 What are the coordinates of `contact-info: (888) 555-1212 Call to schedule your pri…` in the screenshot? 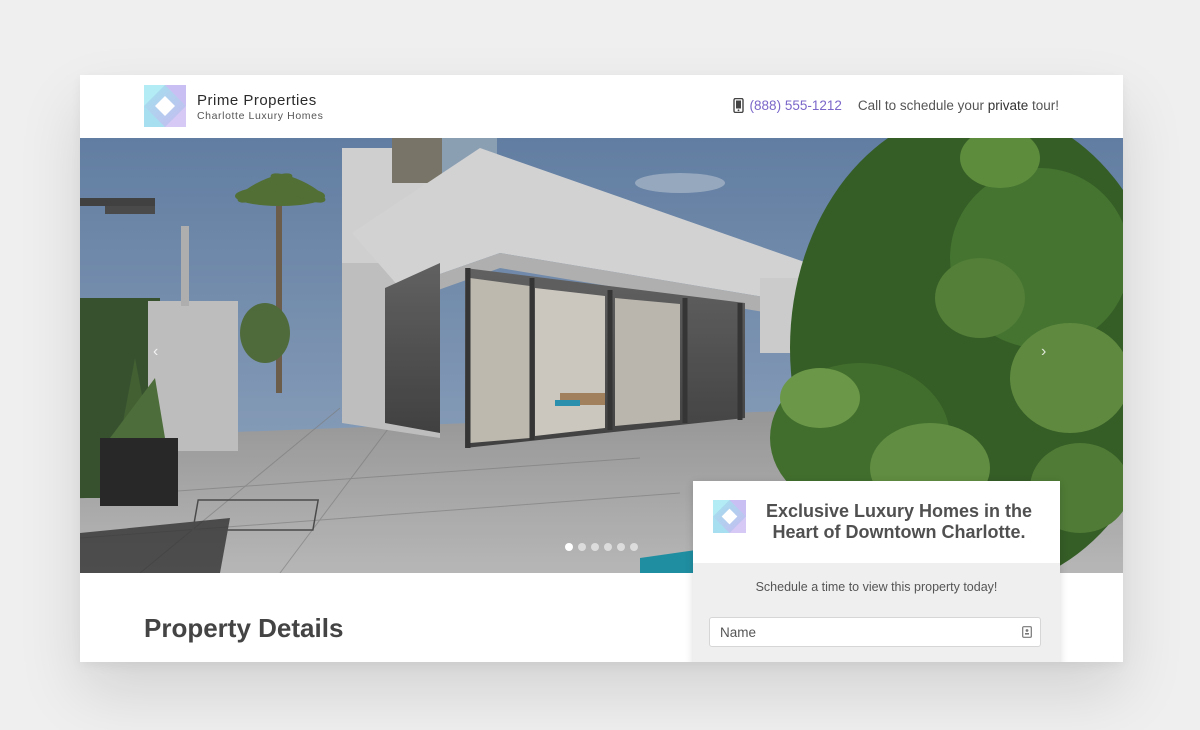 It's located at (895, 105).